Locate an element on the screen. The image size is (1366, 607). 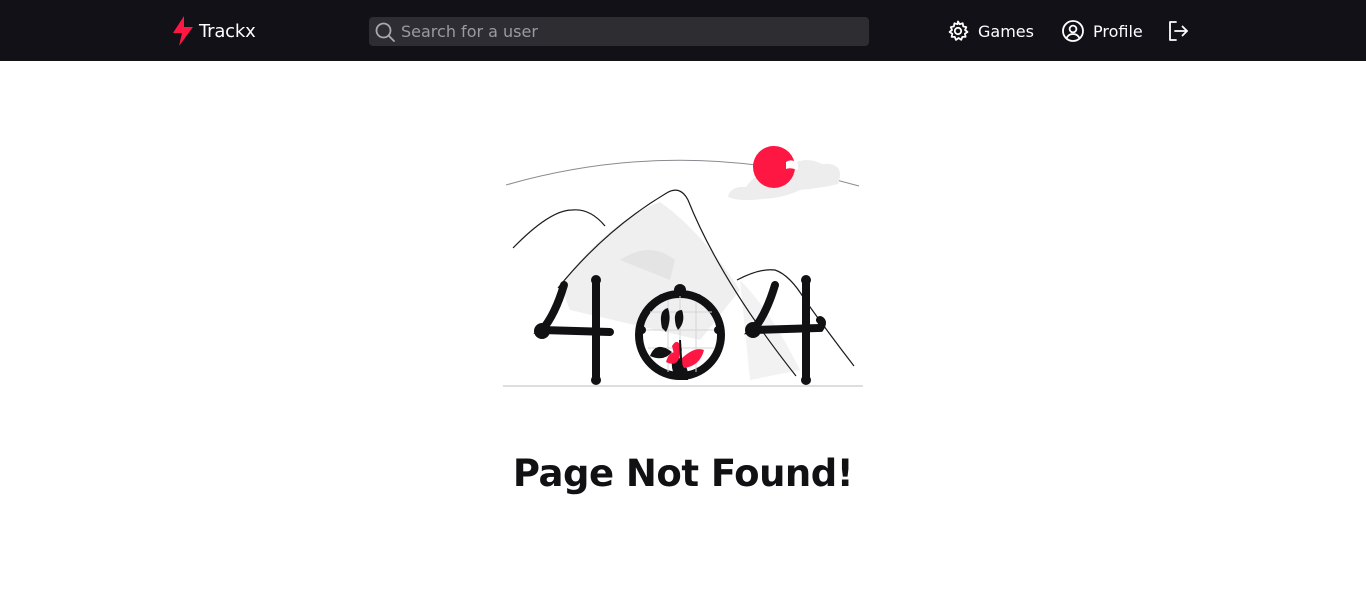
top-navbar: Trackx Games is located at coordinates (683, 30).